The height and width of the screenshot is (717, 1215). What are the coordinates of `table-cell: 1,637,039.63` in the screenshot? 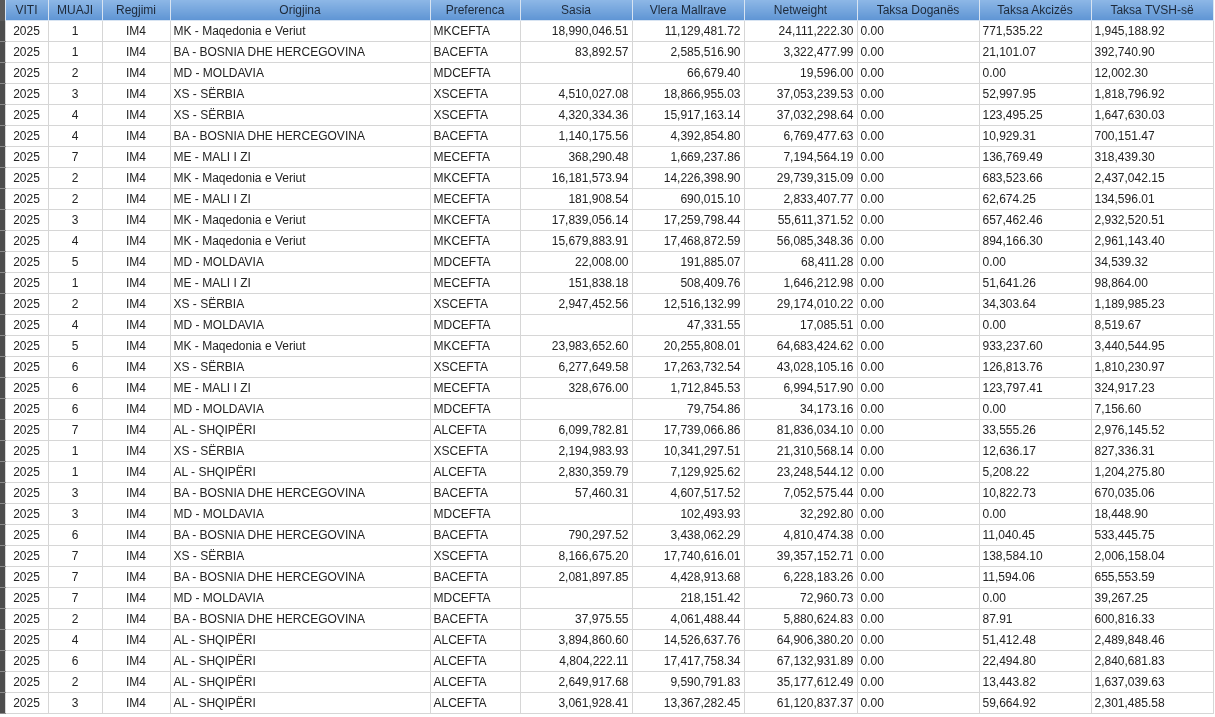 It's located at (1152, 682).